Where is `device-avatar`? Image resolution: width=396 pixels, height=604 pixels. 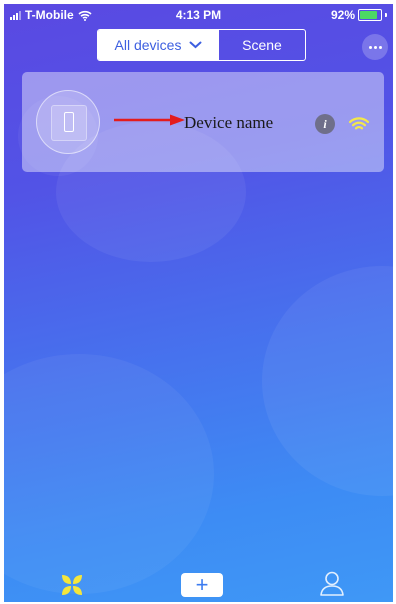
device-avatar is located at coordinates (68, 122).